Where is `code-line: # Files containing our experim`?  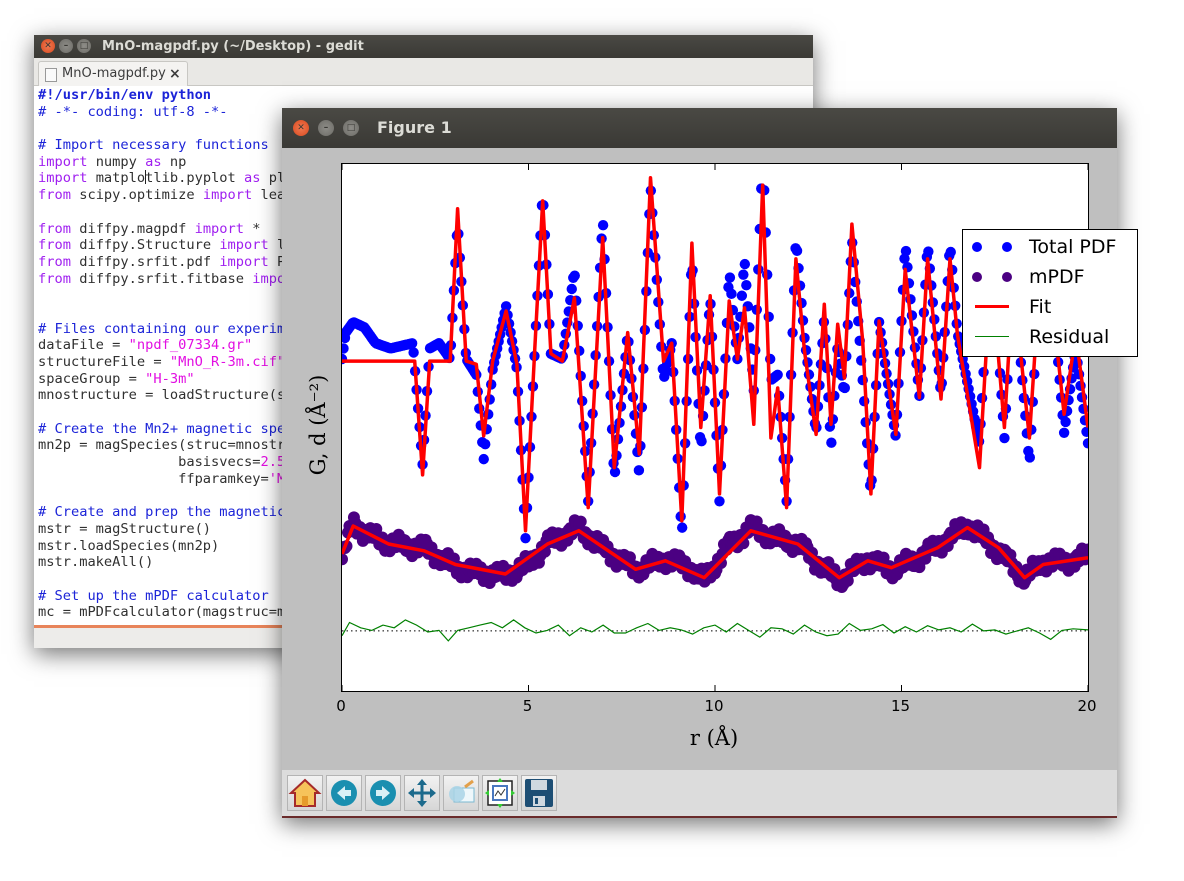 code-line: # Files containing our experim is located at coordinates (161, 329).